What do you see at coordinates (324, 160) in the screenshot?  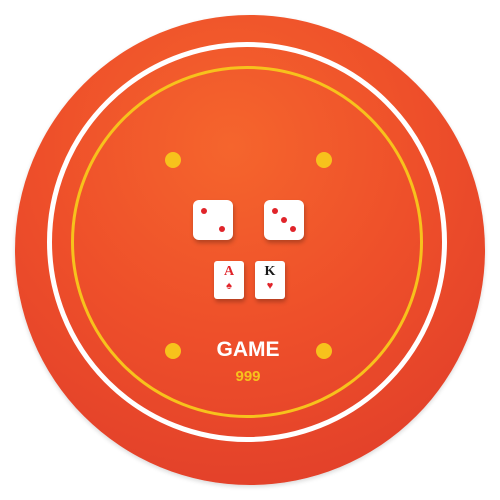 I see `top-right-dot-icon` at bounding box center [324, 160].